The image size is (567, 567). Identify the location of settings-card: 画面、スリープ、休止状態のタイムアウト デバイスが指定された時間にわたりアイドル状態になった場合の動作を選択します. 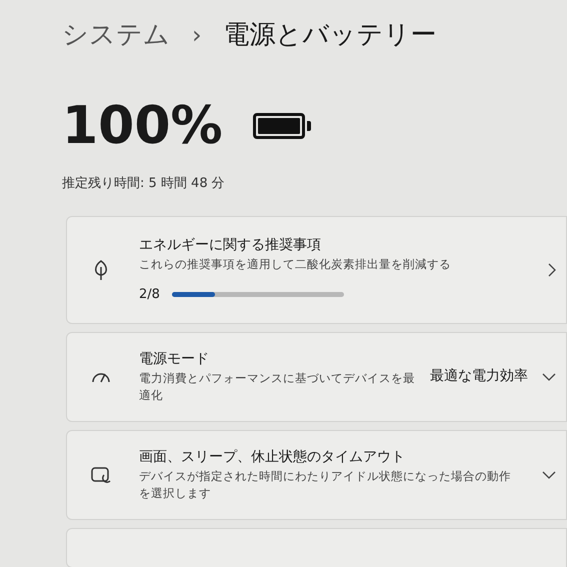
(316, 475).